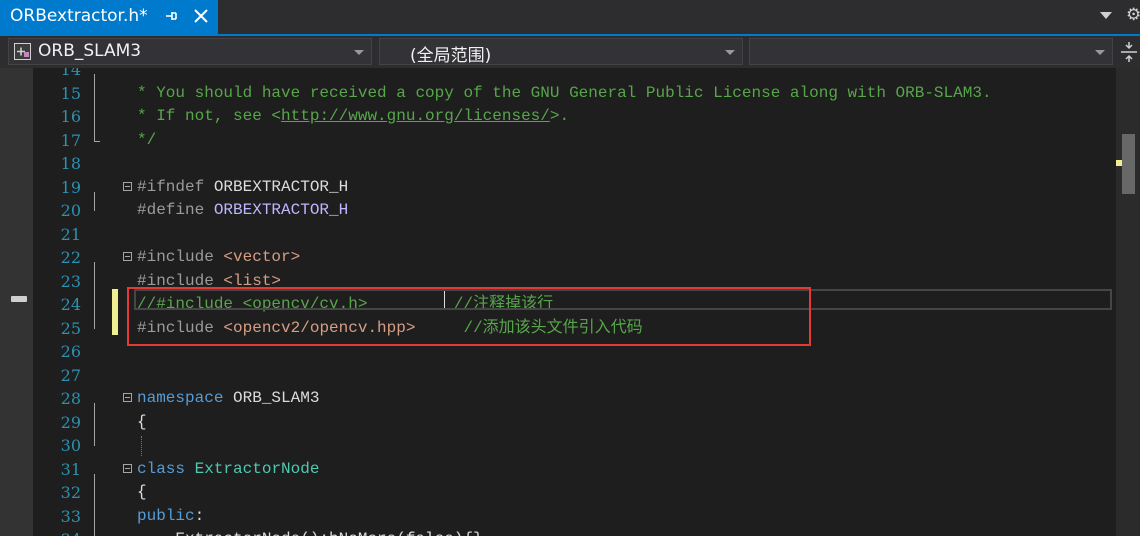 The image size is (1140, 536). Describe the element at coordinates (309, 533) in the screenshot. I see `code-token: ExtractorNode():bNoMore(false){}` at that location.